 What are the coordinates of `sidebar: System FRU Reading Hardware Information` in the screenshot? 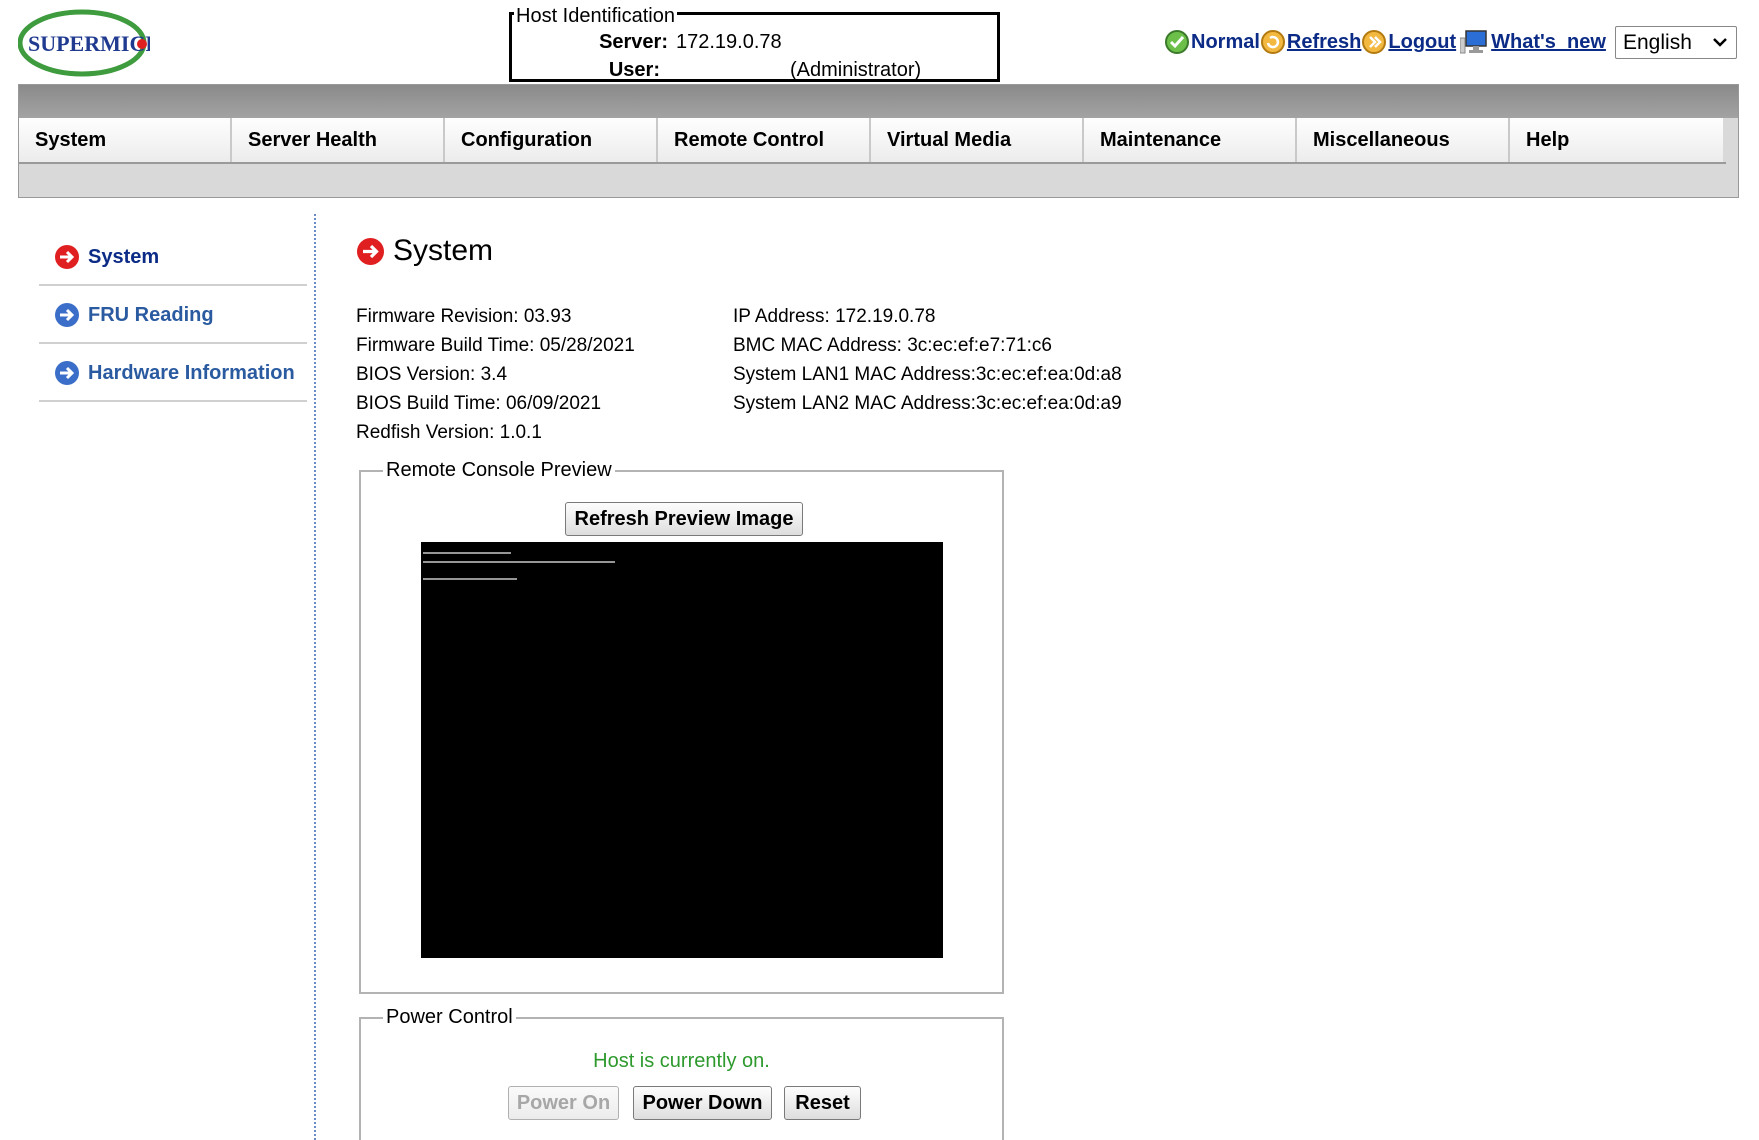 It's located at (173, 317).